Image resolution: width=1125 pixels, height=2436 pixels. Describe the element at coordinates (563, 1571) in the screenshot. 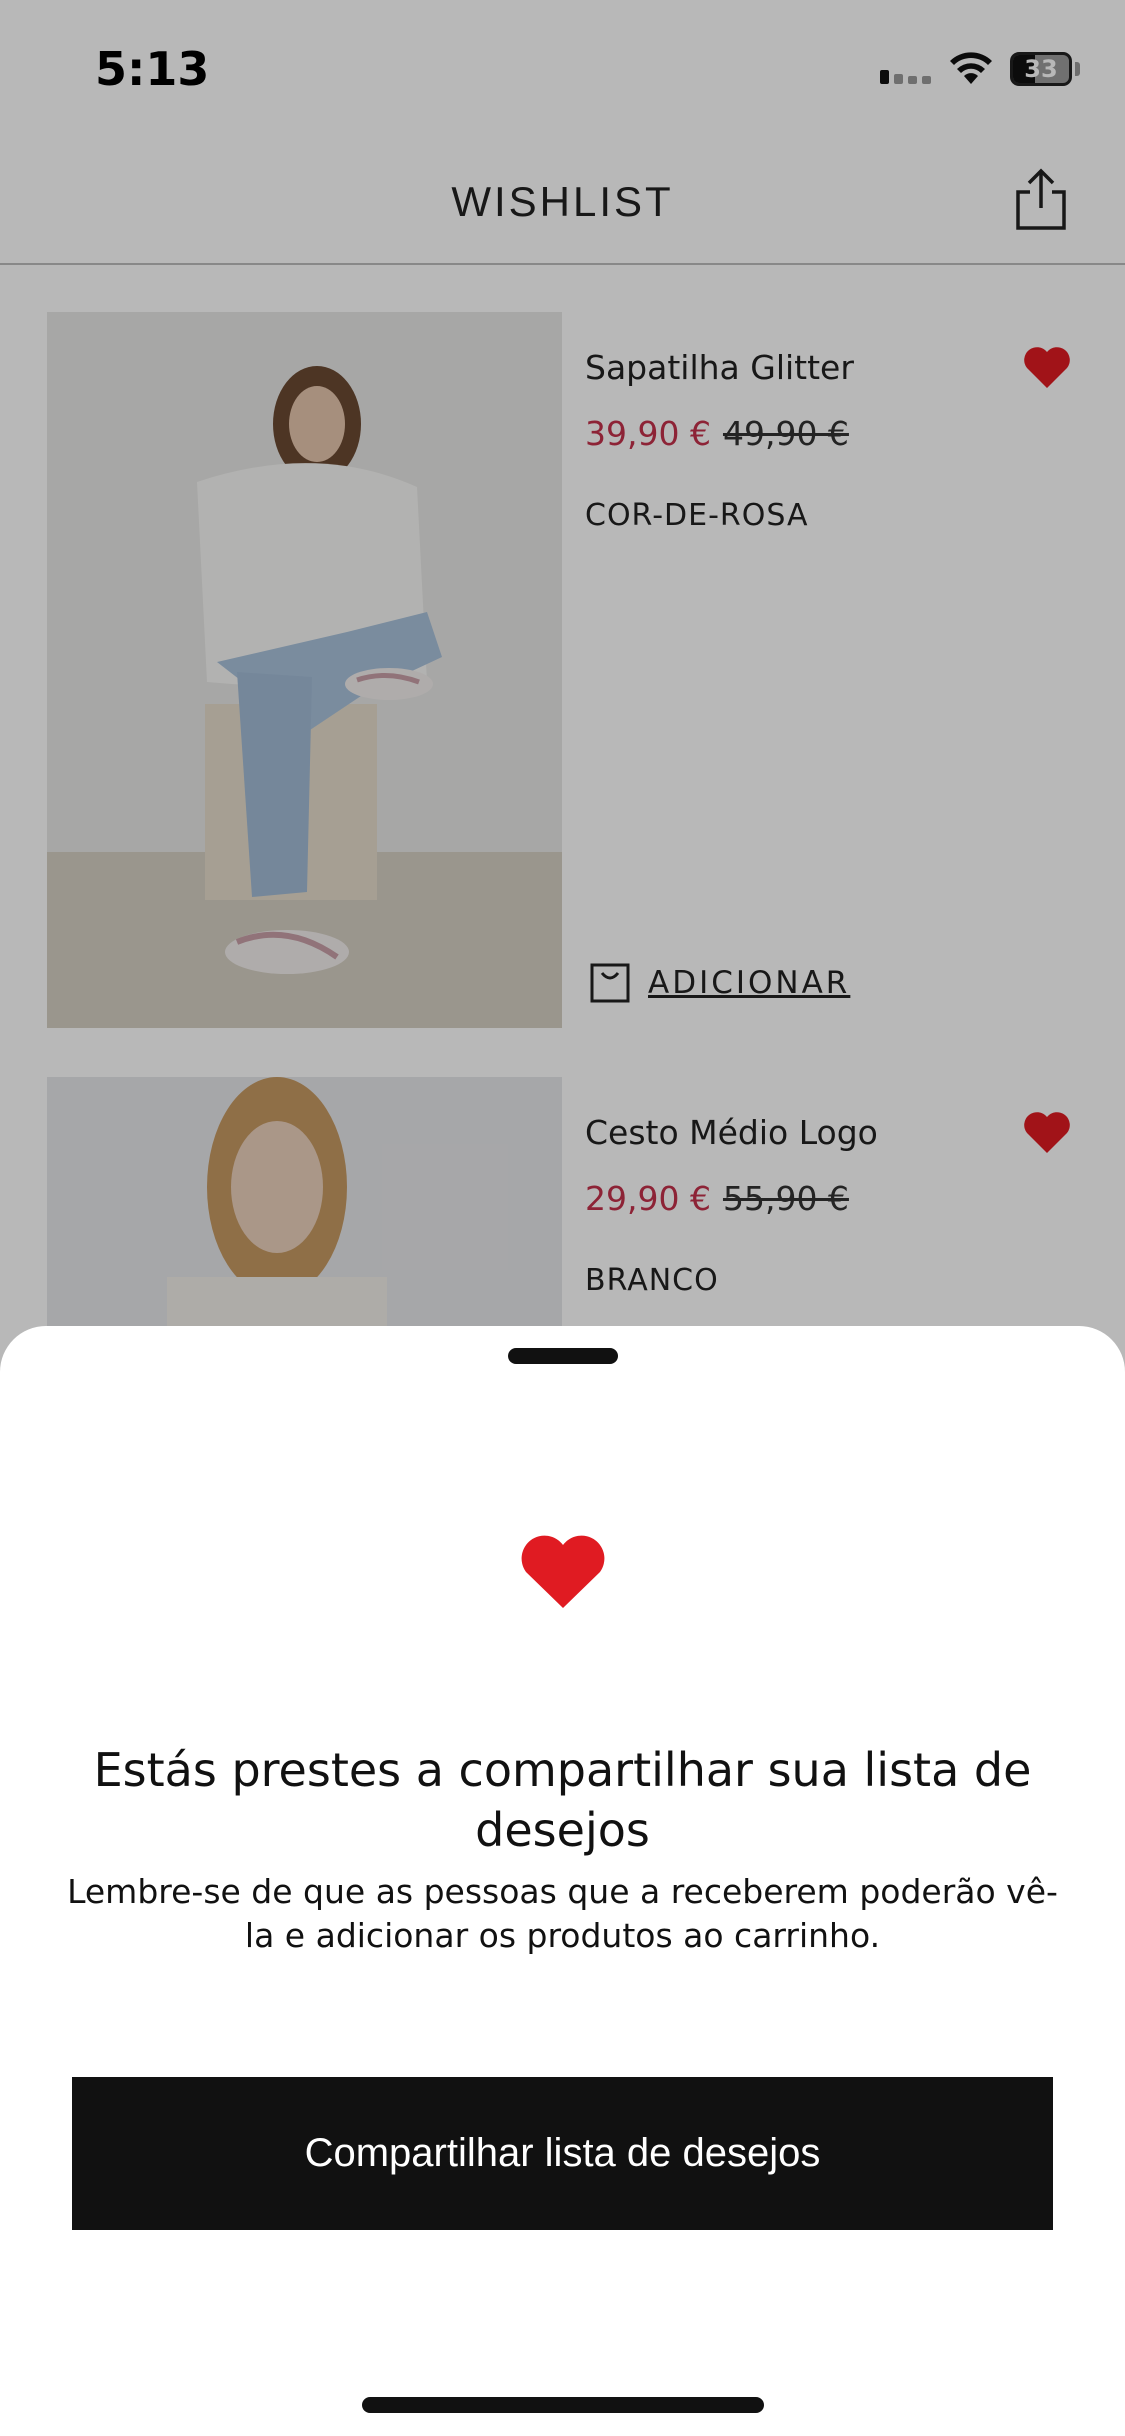

I see `heart-icon` at that location.